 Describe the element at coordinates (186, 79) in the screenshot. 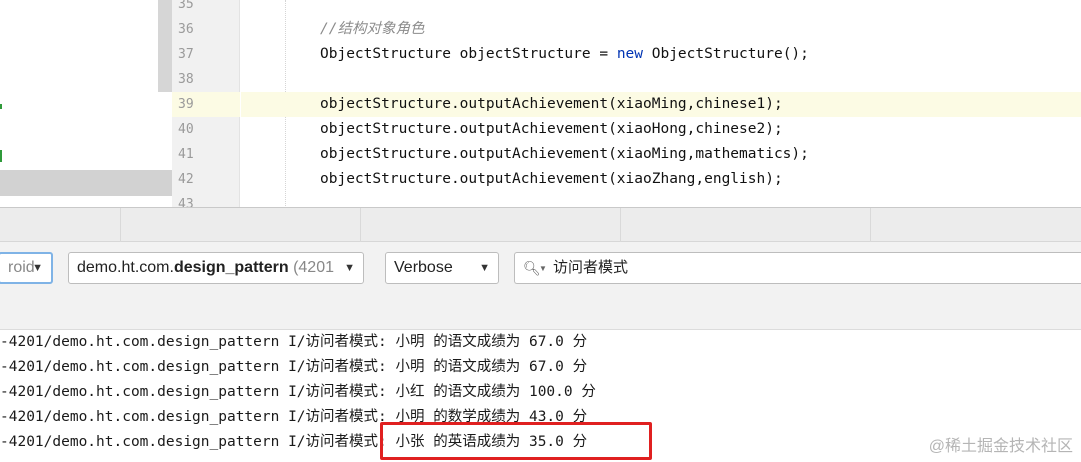

I see `line-number: 38` at that location.